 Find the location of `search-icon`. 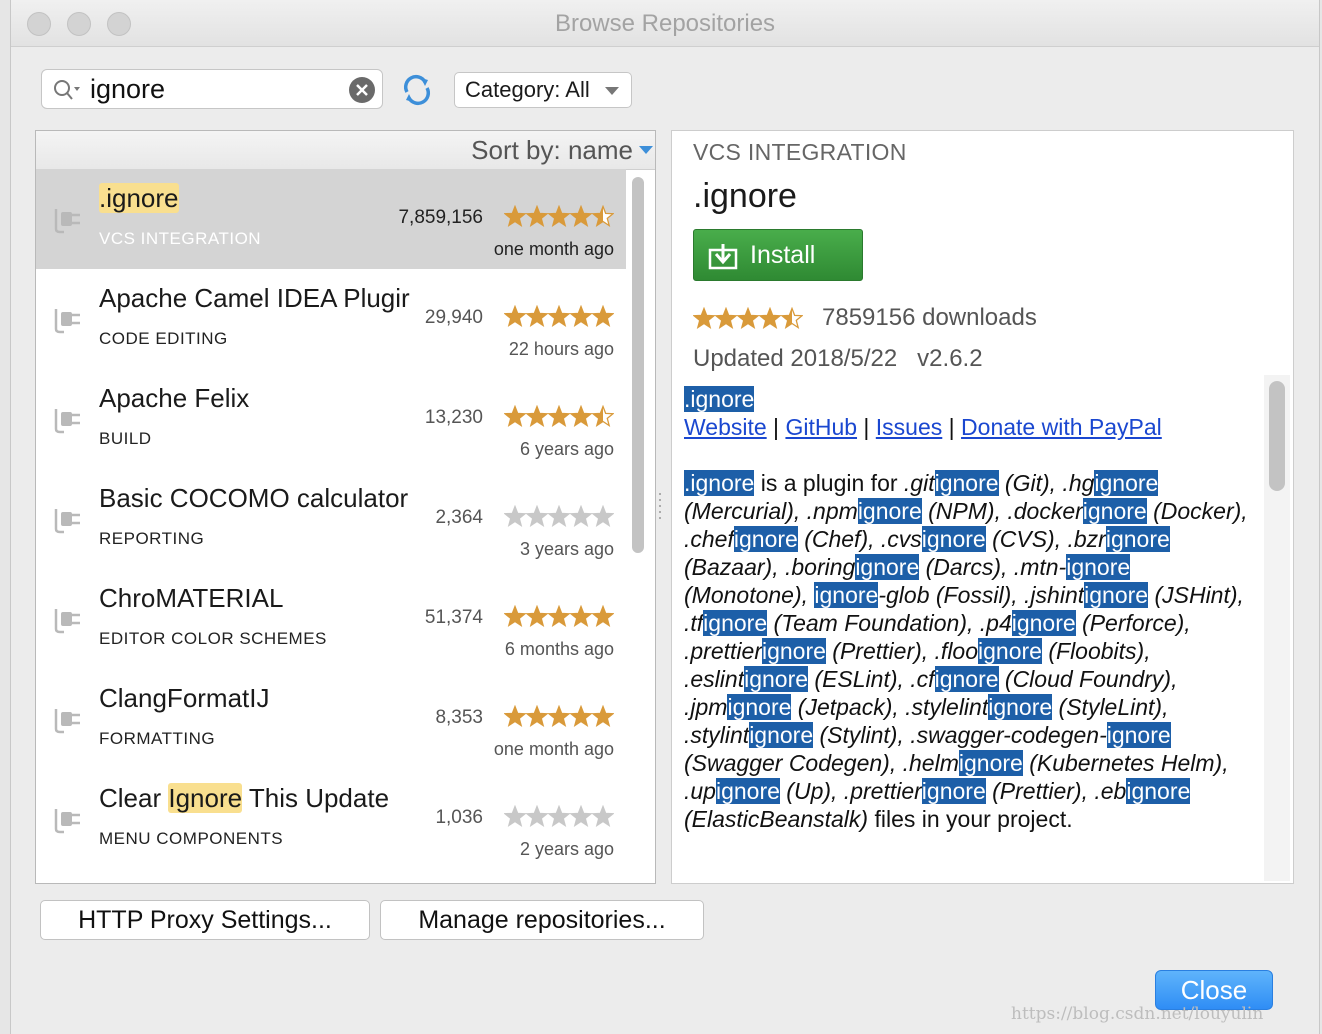

search-icon is located at coordinates (67, 90).